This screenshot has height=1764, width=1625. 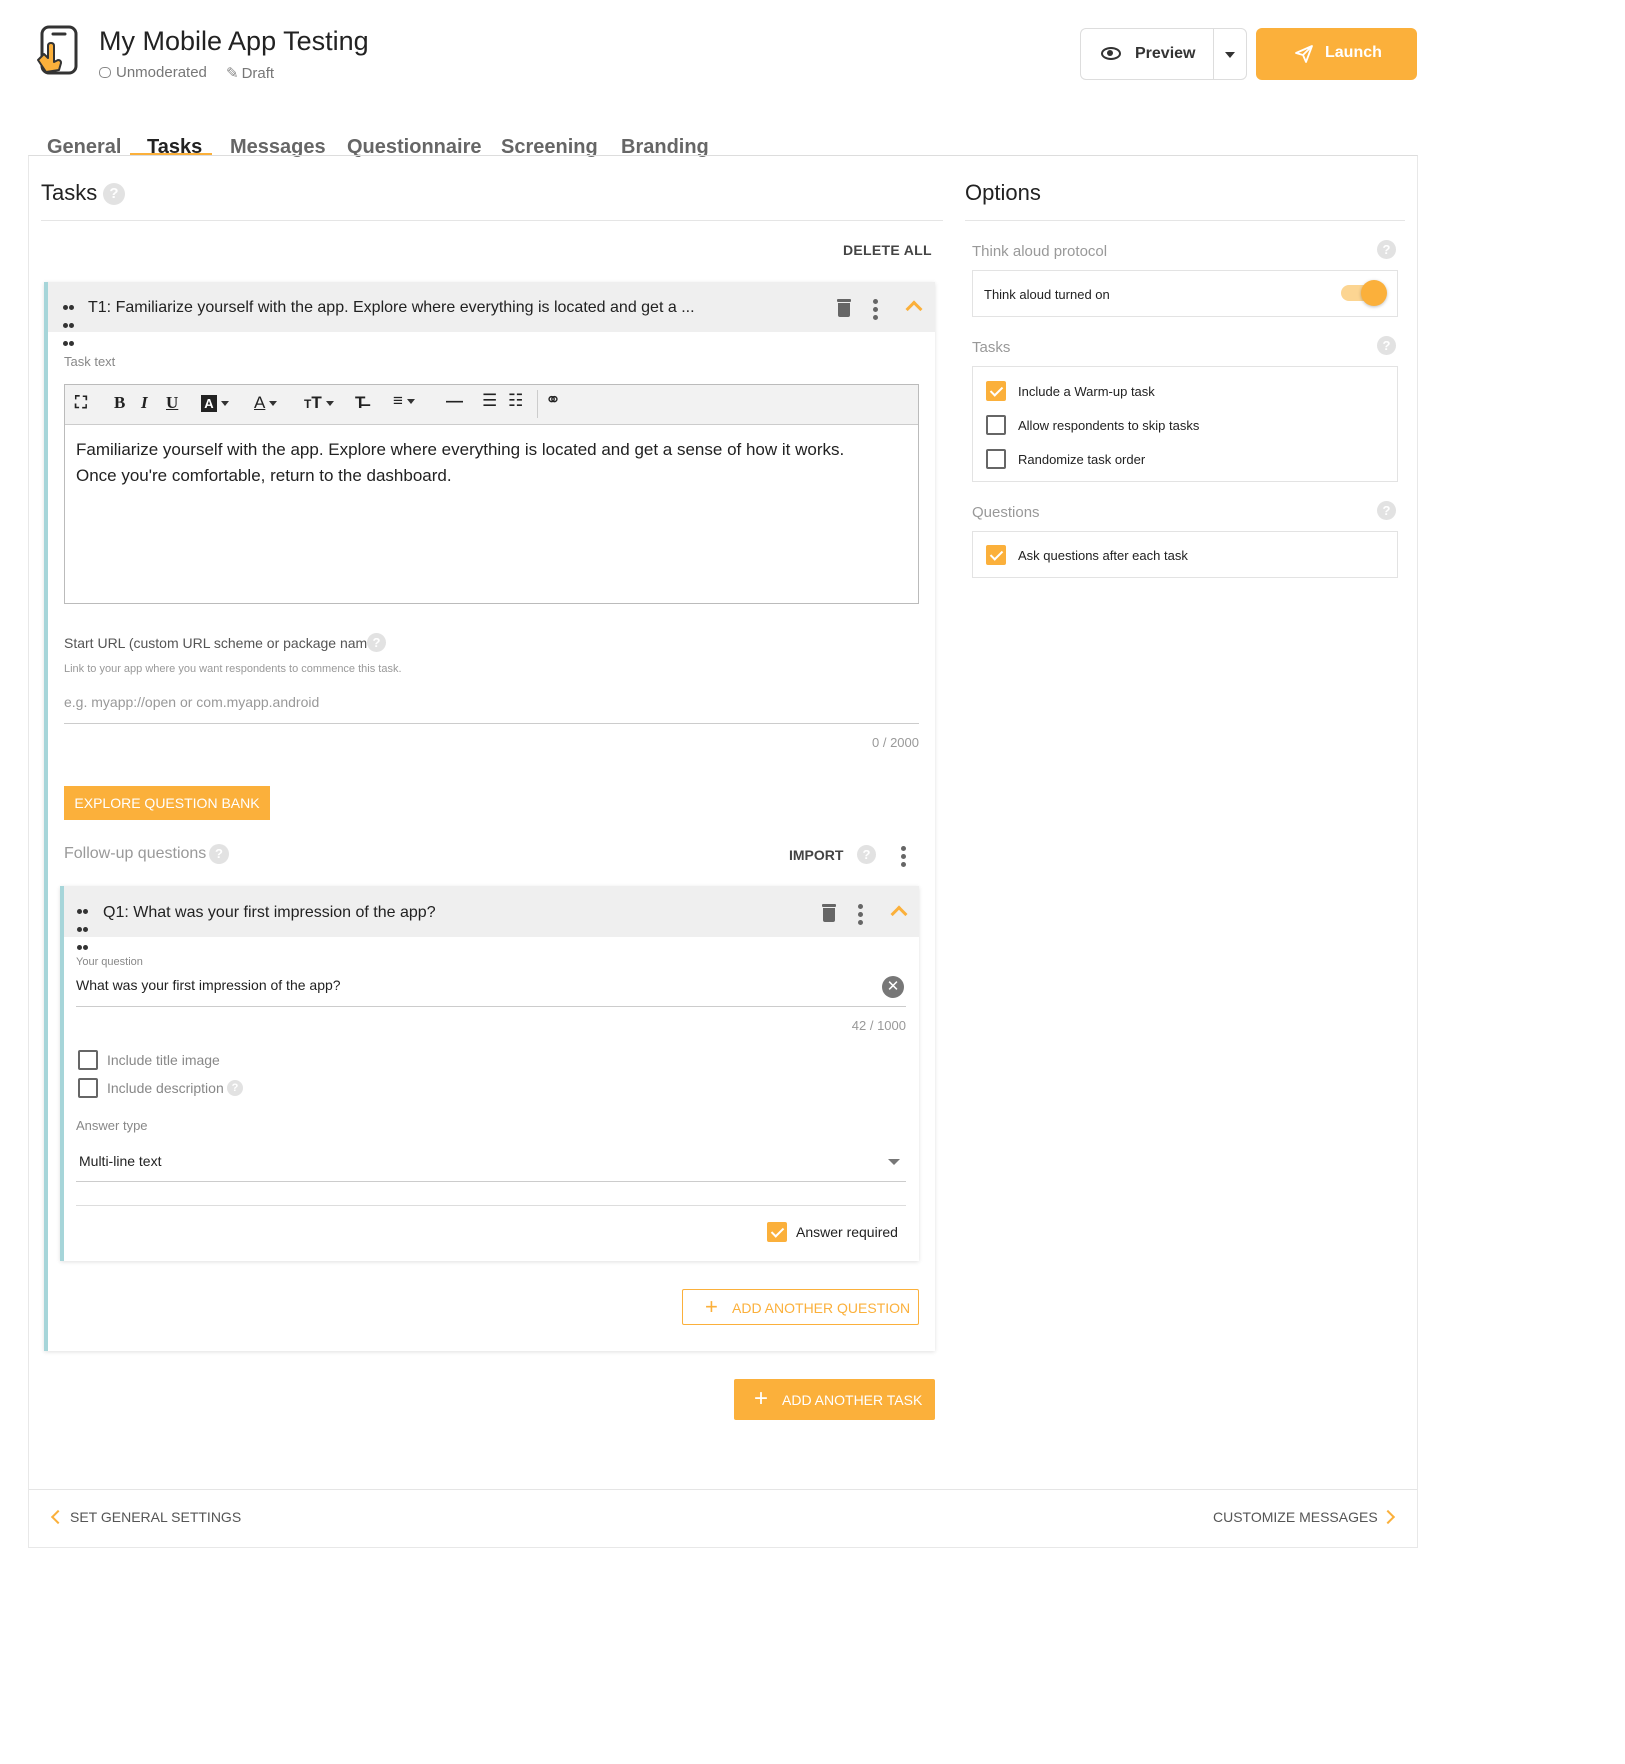 I want to click on underline-icon: U, so click(x=172, y=403).